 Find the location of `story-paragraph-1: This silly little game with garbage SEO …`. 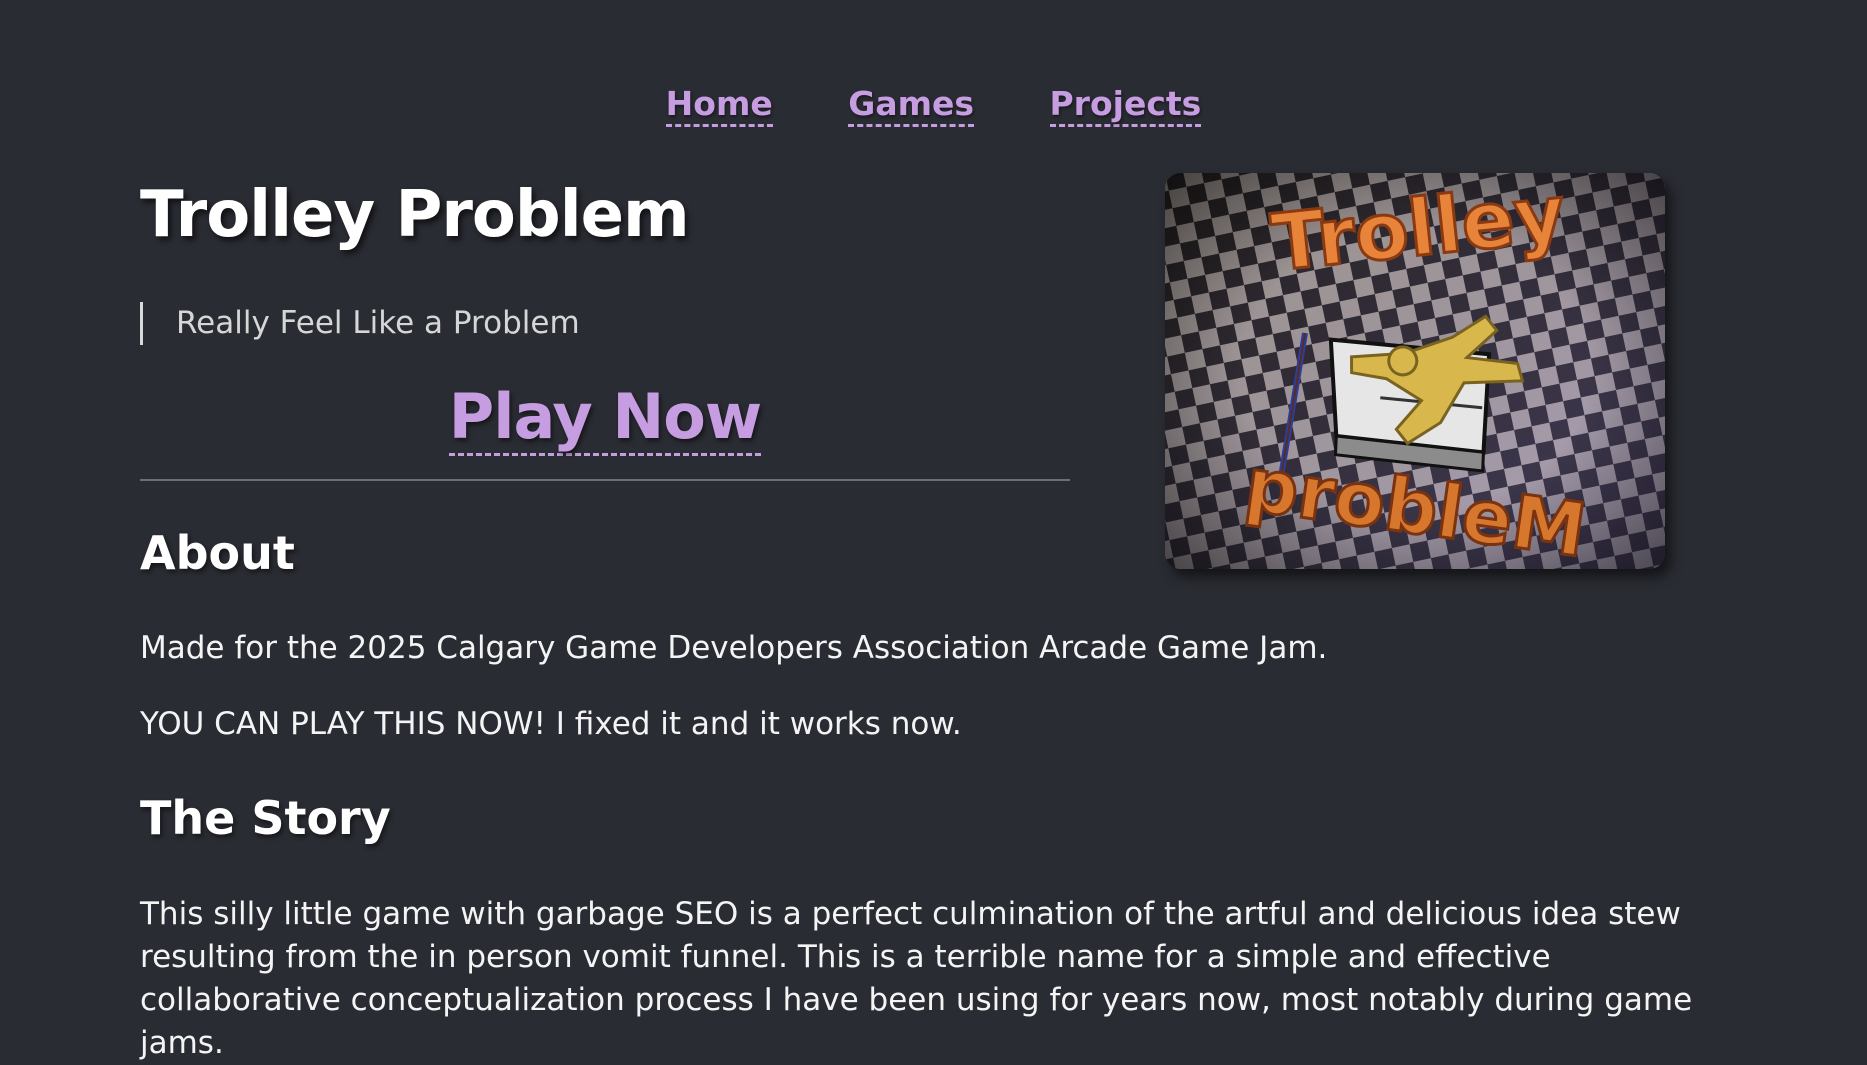

story-paragraph-1: This silly little game with garbage SEO … is located at coordinates (916, 978).